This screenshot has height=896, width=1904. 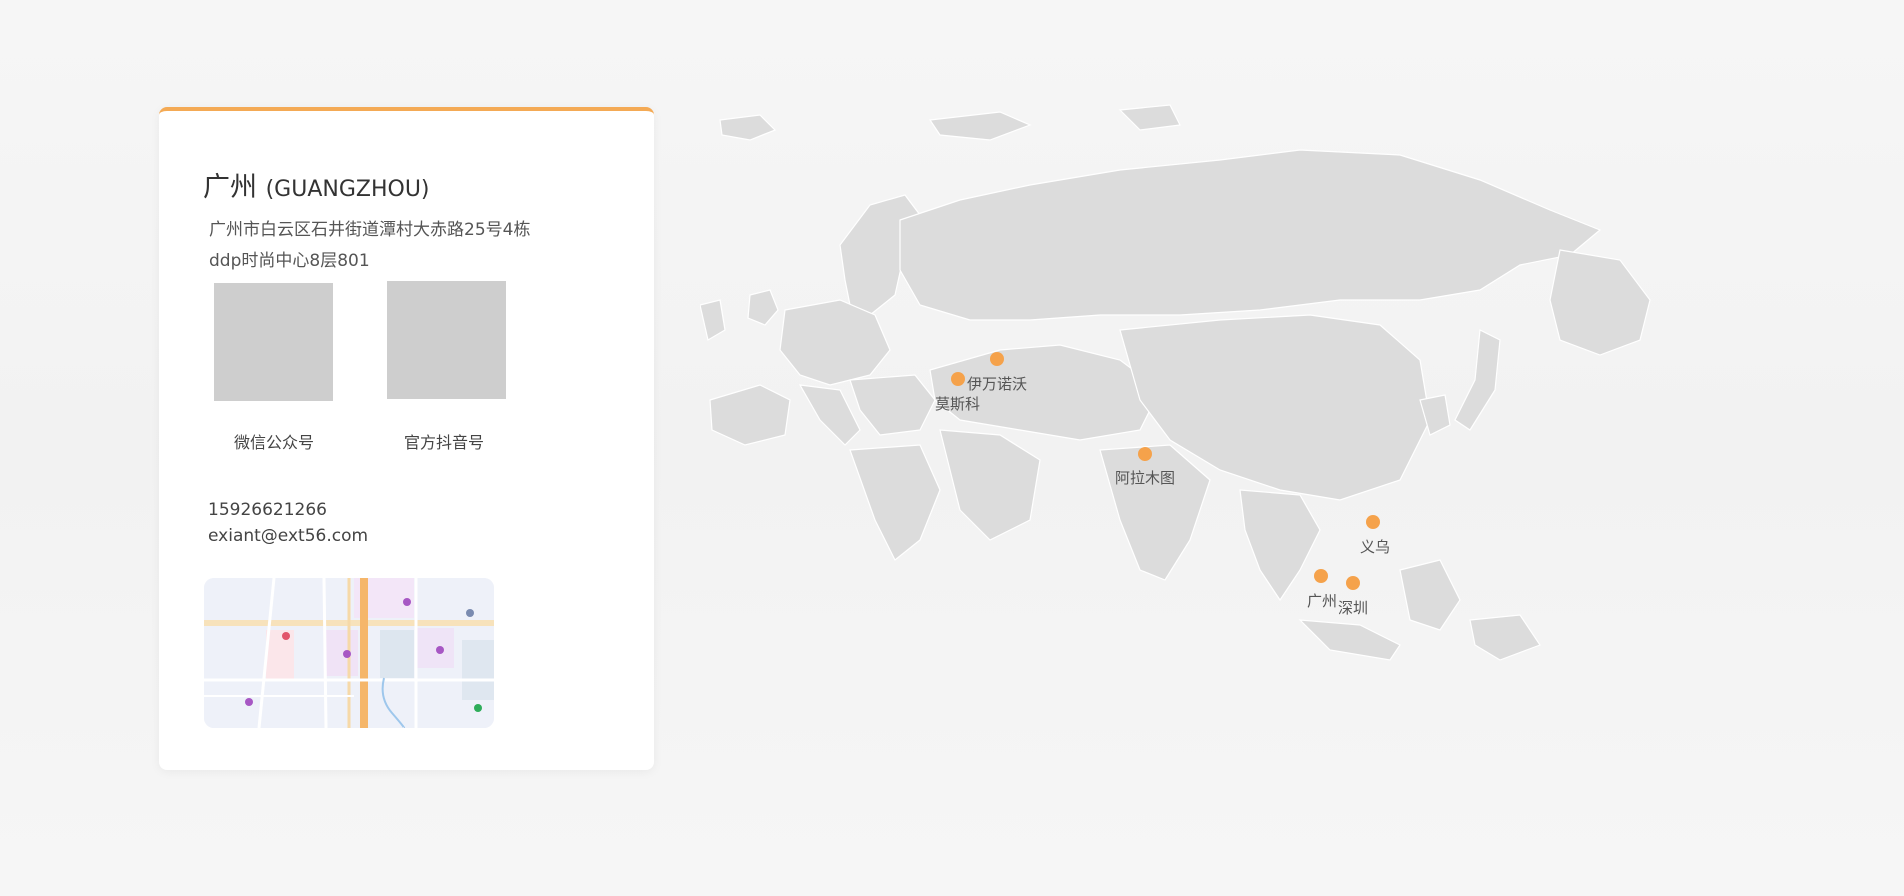 What do you see at coordinates (1353, 608) in the screenshot?
I see `city-label-shenzhen: 深圳` at bounding box center [1353, 608].